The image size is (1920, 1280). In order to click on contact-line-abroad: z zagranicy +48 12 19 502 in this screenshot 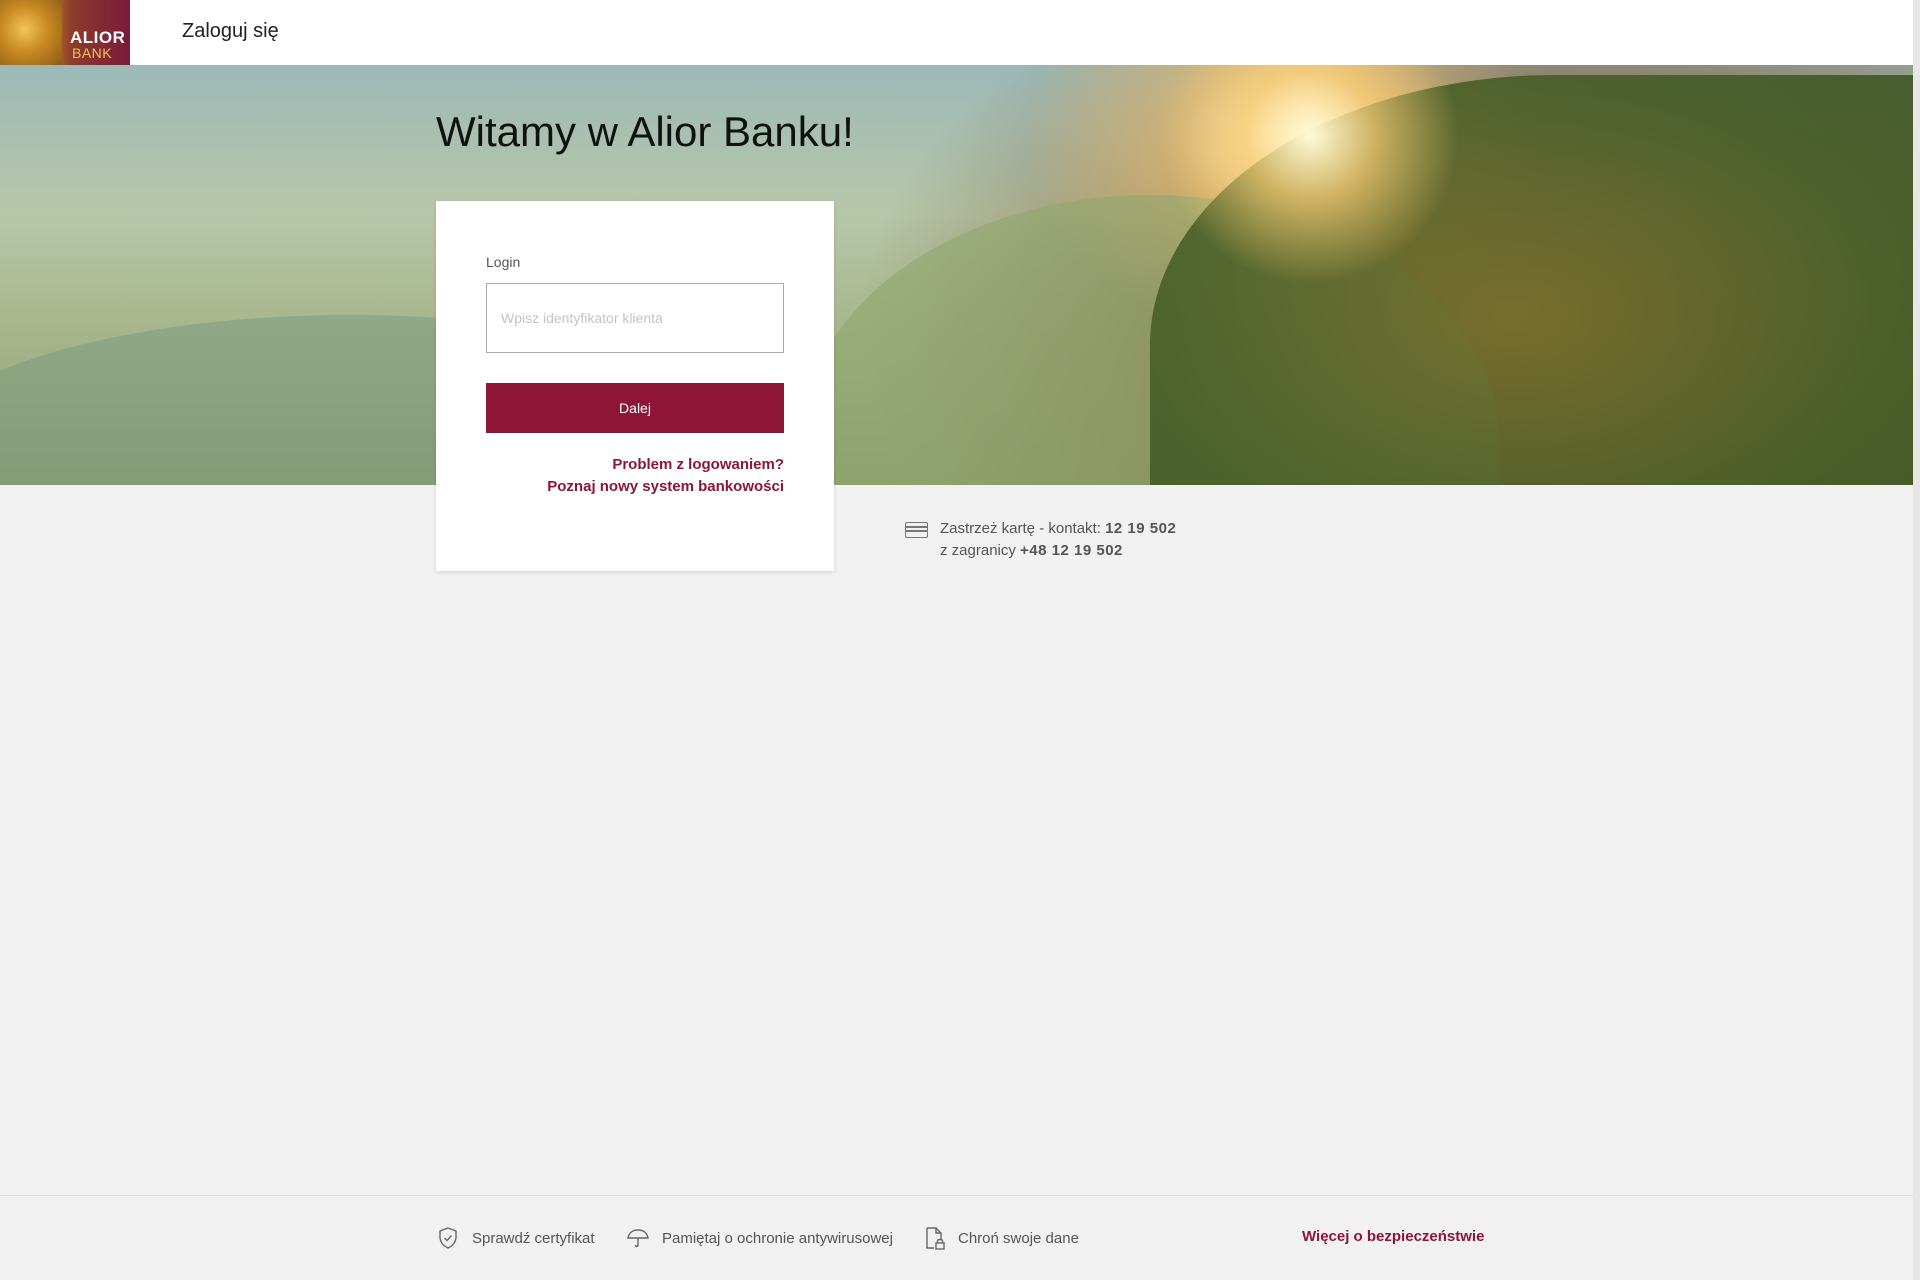, I will do `click(1058, 551)`.